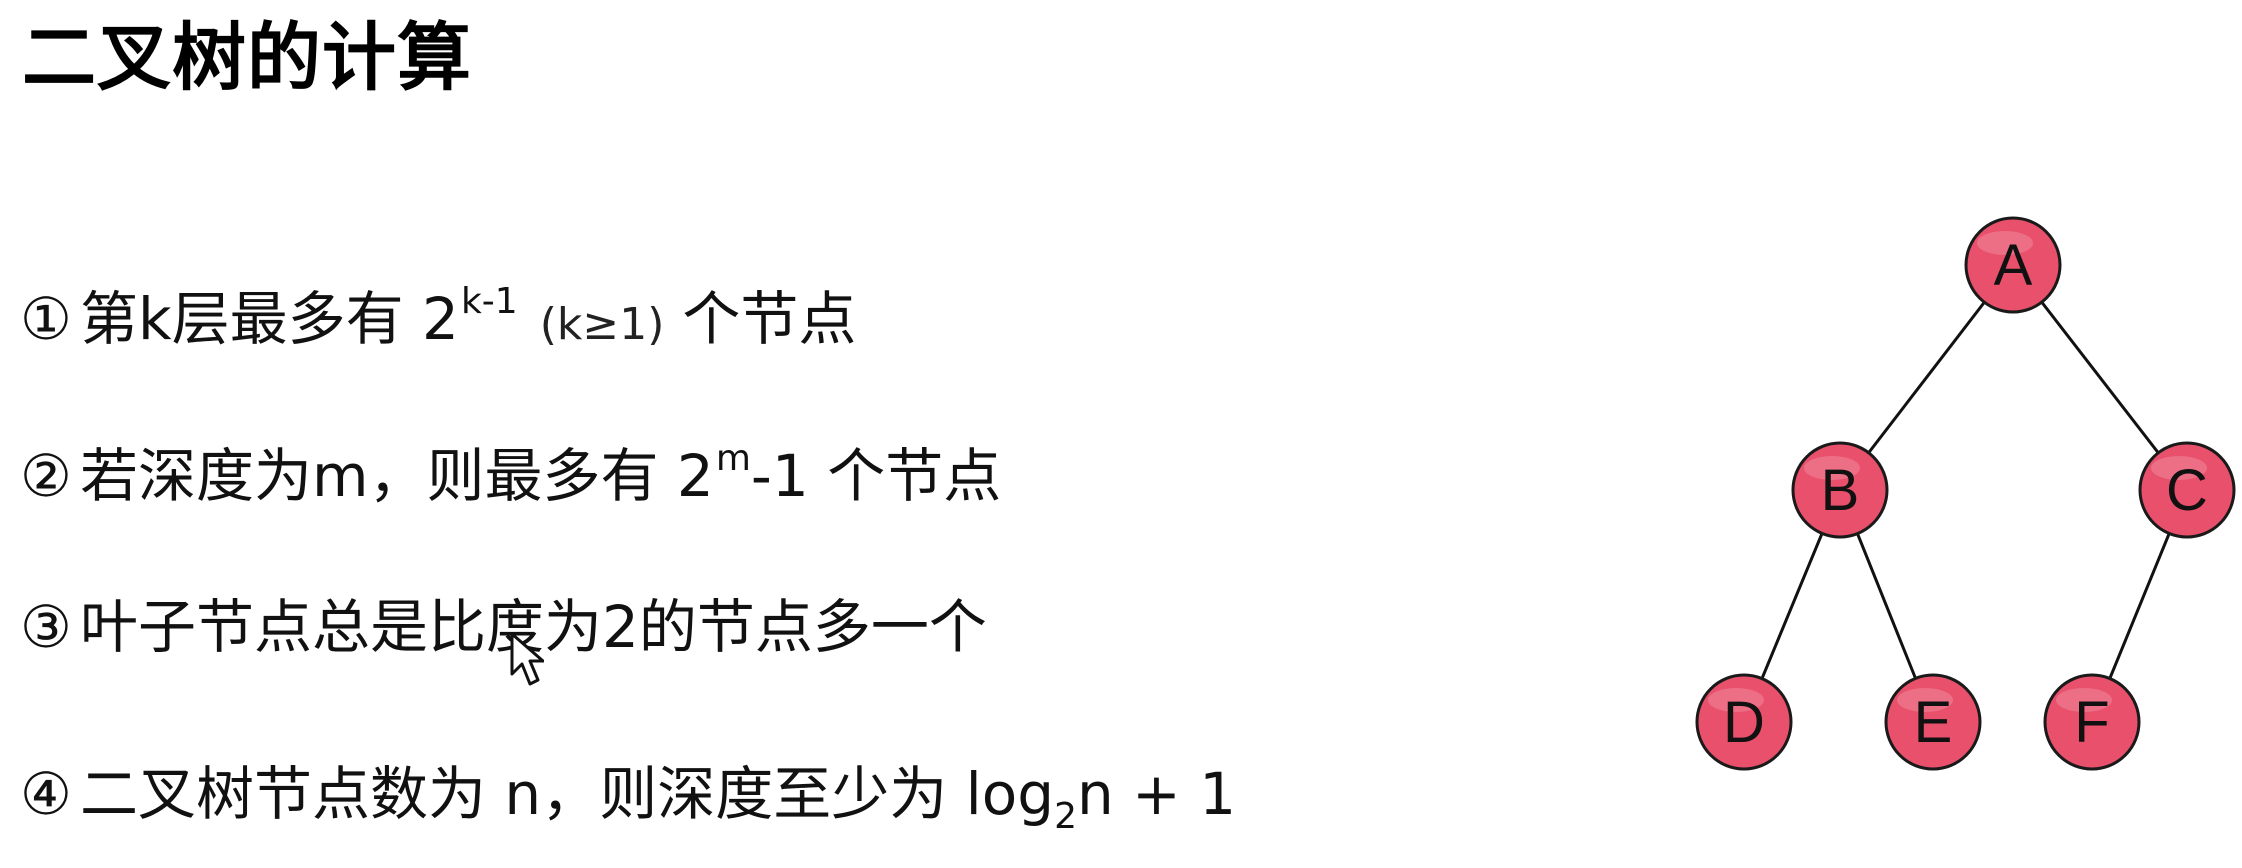 This screenshot has height=868, width=2242. What do you see at coordinates (269, 319) in the screenshot?
I see `rule-text: 第k层最多有 2` at bounding box center [269, 319].